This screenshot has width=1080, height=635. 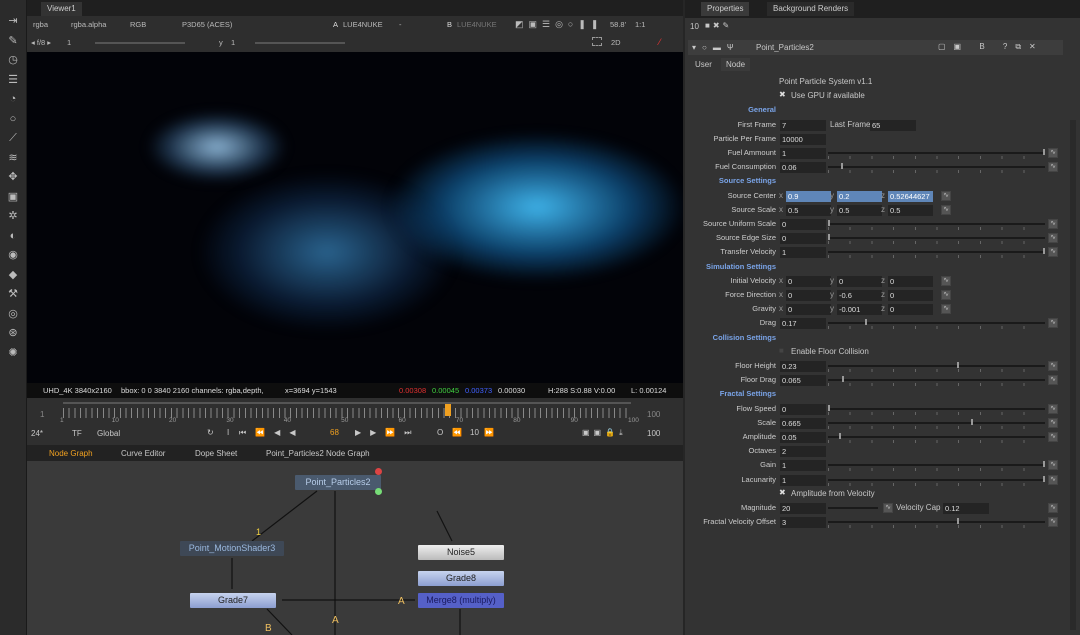 What do you see at coordinates (400, 24) in the screenshot?
I see `compare-select: -` at bounding box center [400, 24].